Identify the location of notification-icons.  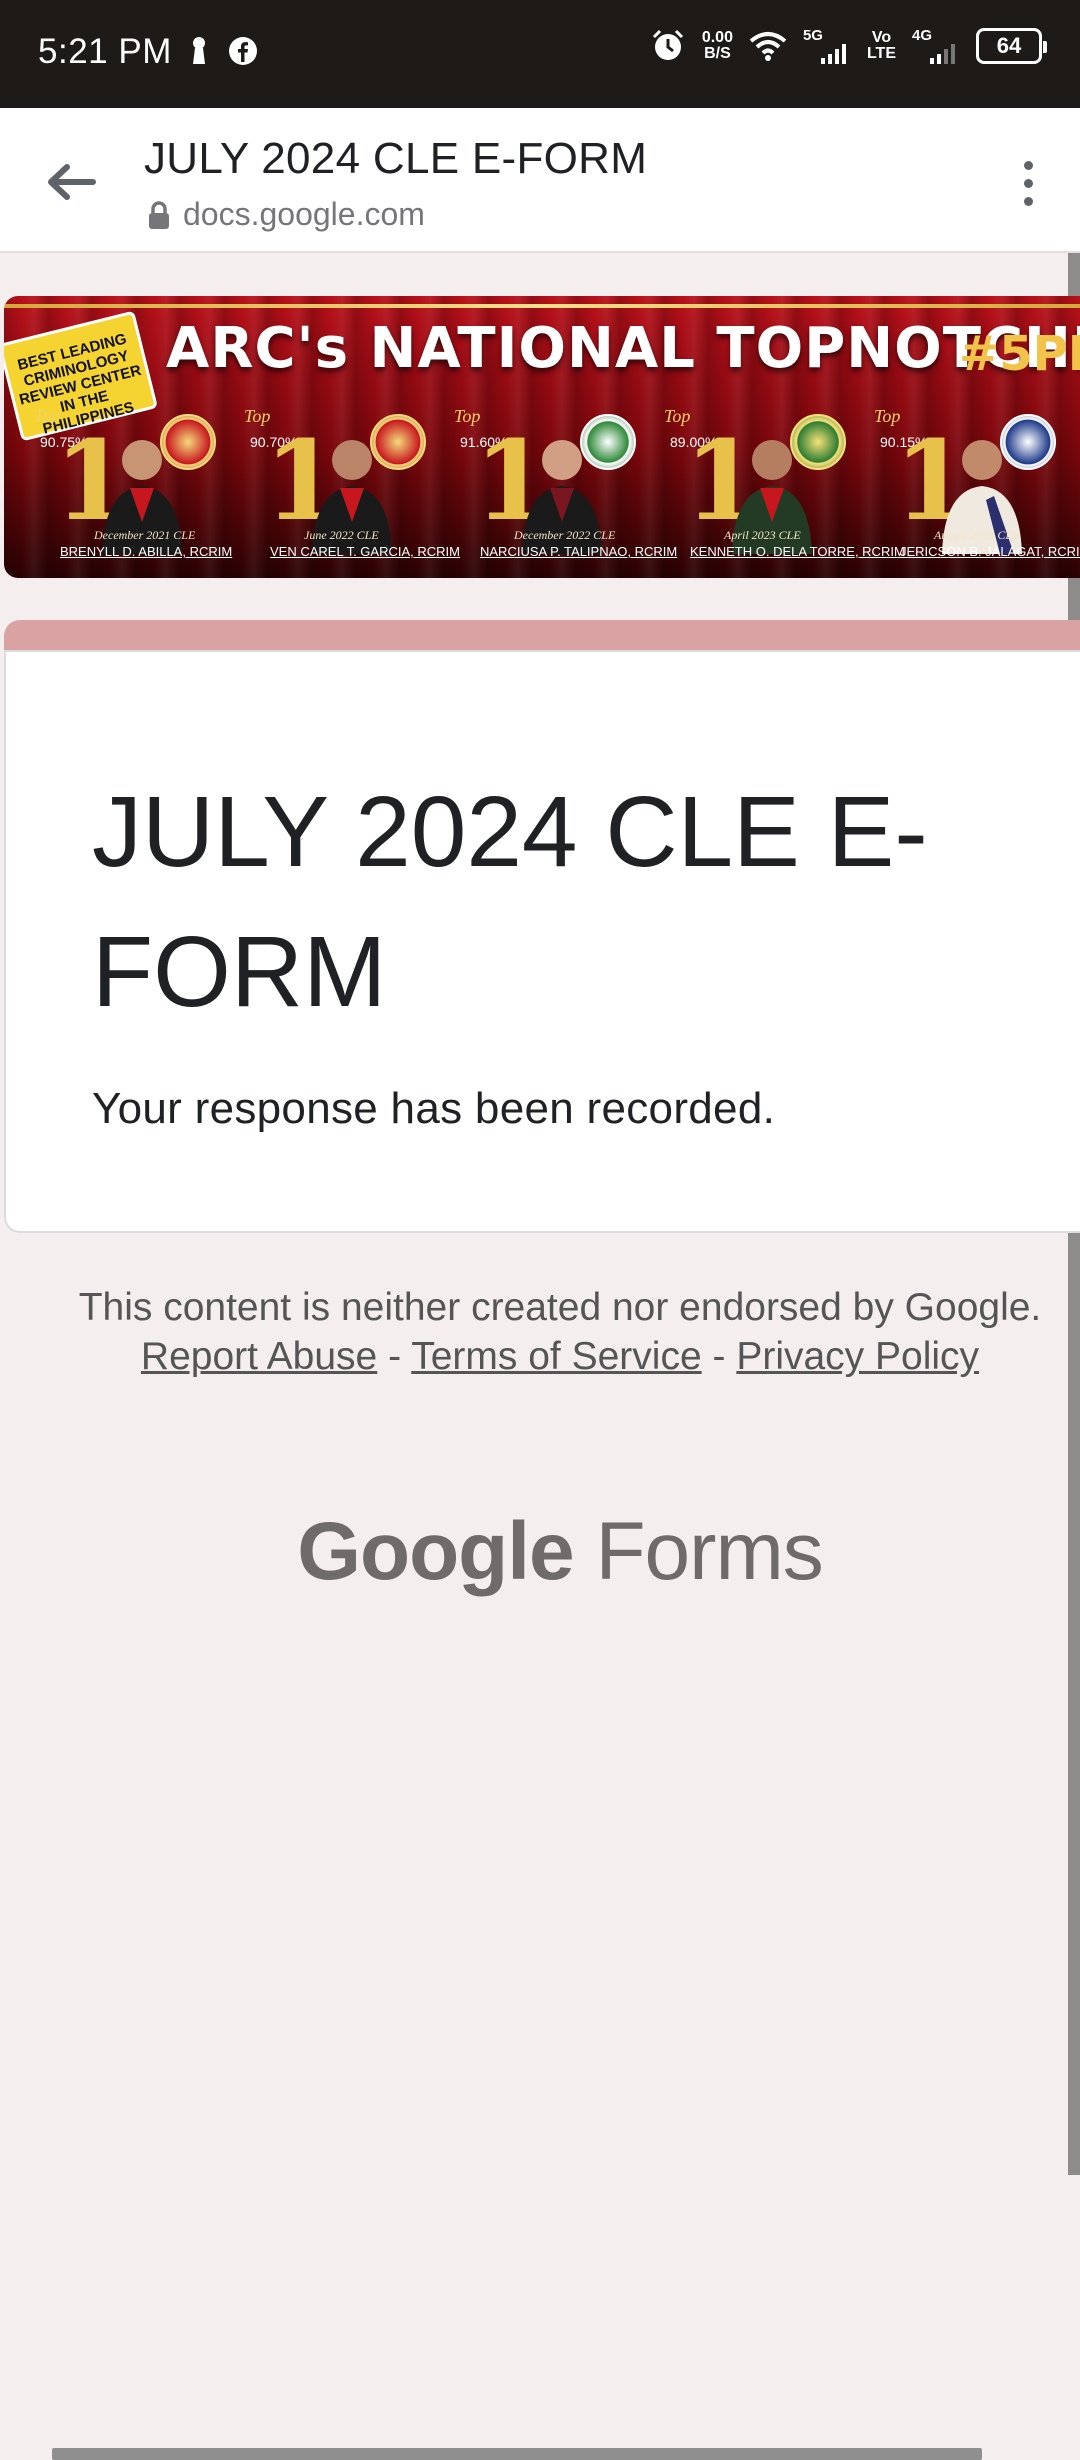
(224, 51).